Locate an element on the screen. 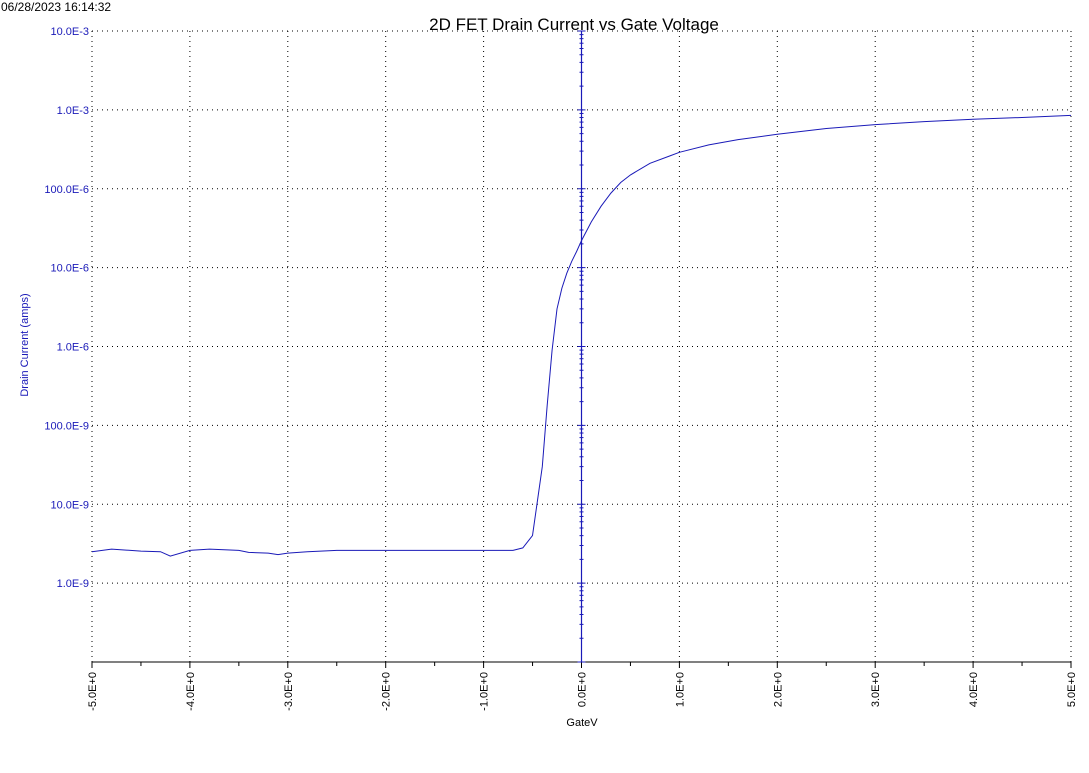 This screenshot has width=1089, height=773. x-tick-label: -1.0E+0 is located at coordinates (485, 691).